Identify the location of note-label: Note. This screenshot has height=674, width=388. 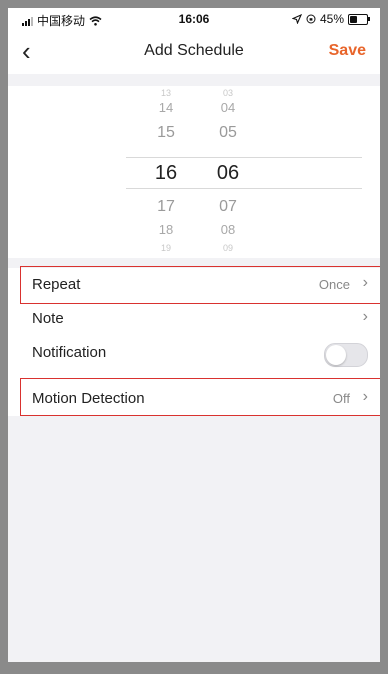
(48, 318).